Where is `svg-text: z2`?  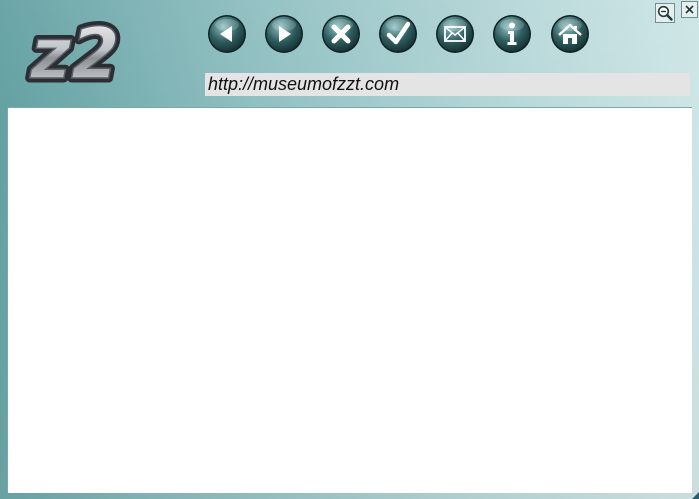 svg-text: z2 is located at coordinates (74, 52).